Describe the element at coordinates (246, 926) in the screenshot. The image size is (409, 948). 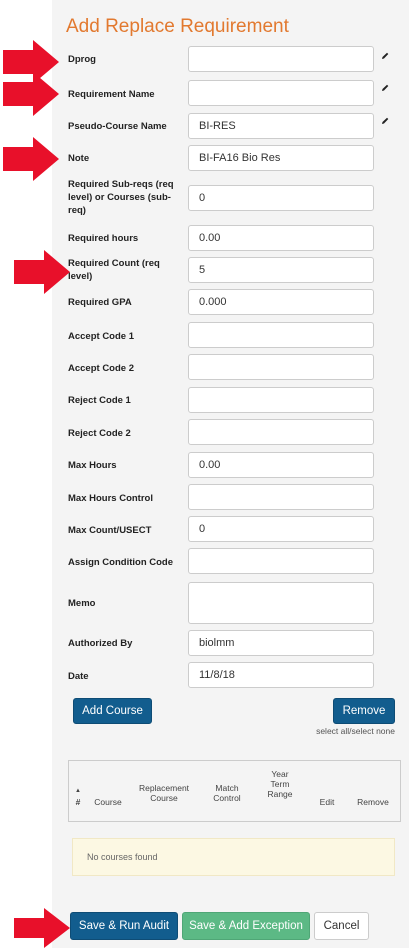
I see `save-and-add-exception-button: Save & Add Exception` at that location.